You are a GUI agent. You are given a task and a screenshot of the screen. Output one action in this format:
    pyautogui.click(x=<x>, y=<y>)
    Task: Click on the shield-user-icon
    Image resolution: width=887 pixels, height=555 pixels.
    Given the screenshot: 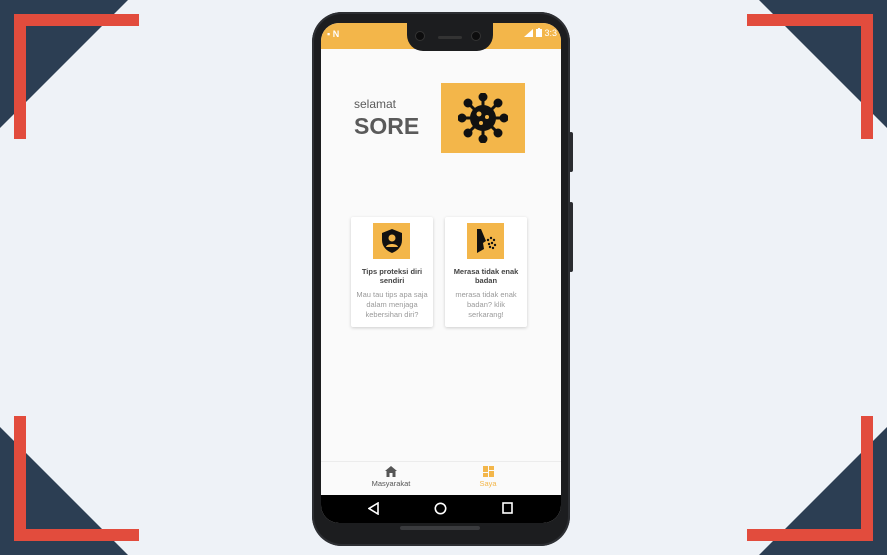 What is the action you would take?
    pyautogui.click(x=391, y=241)
    